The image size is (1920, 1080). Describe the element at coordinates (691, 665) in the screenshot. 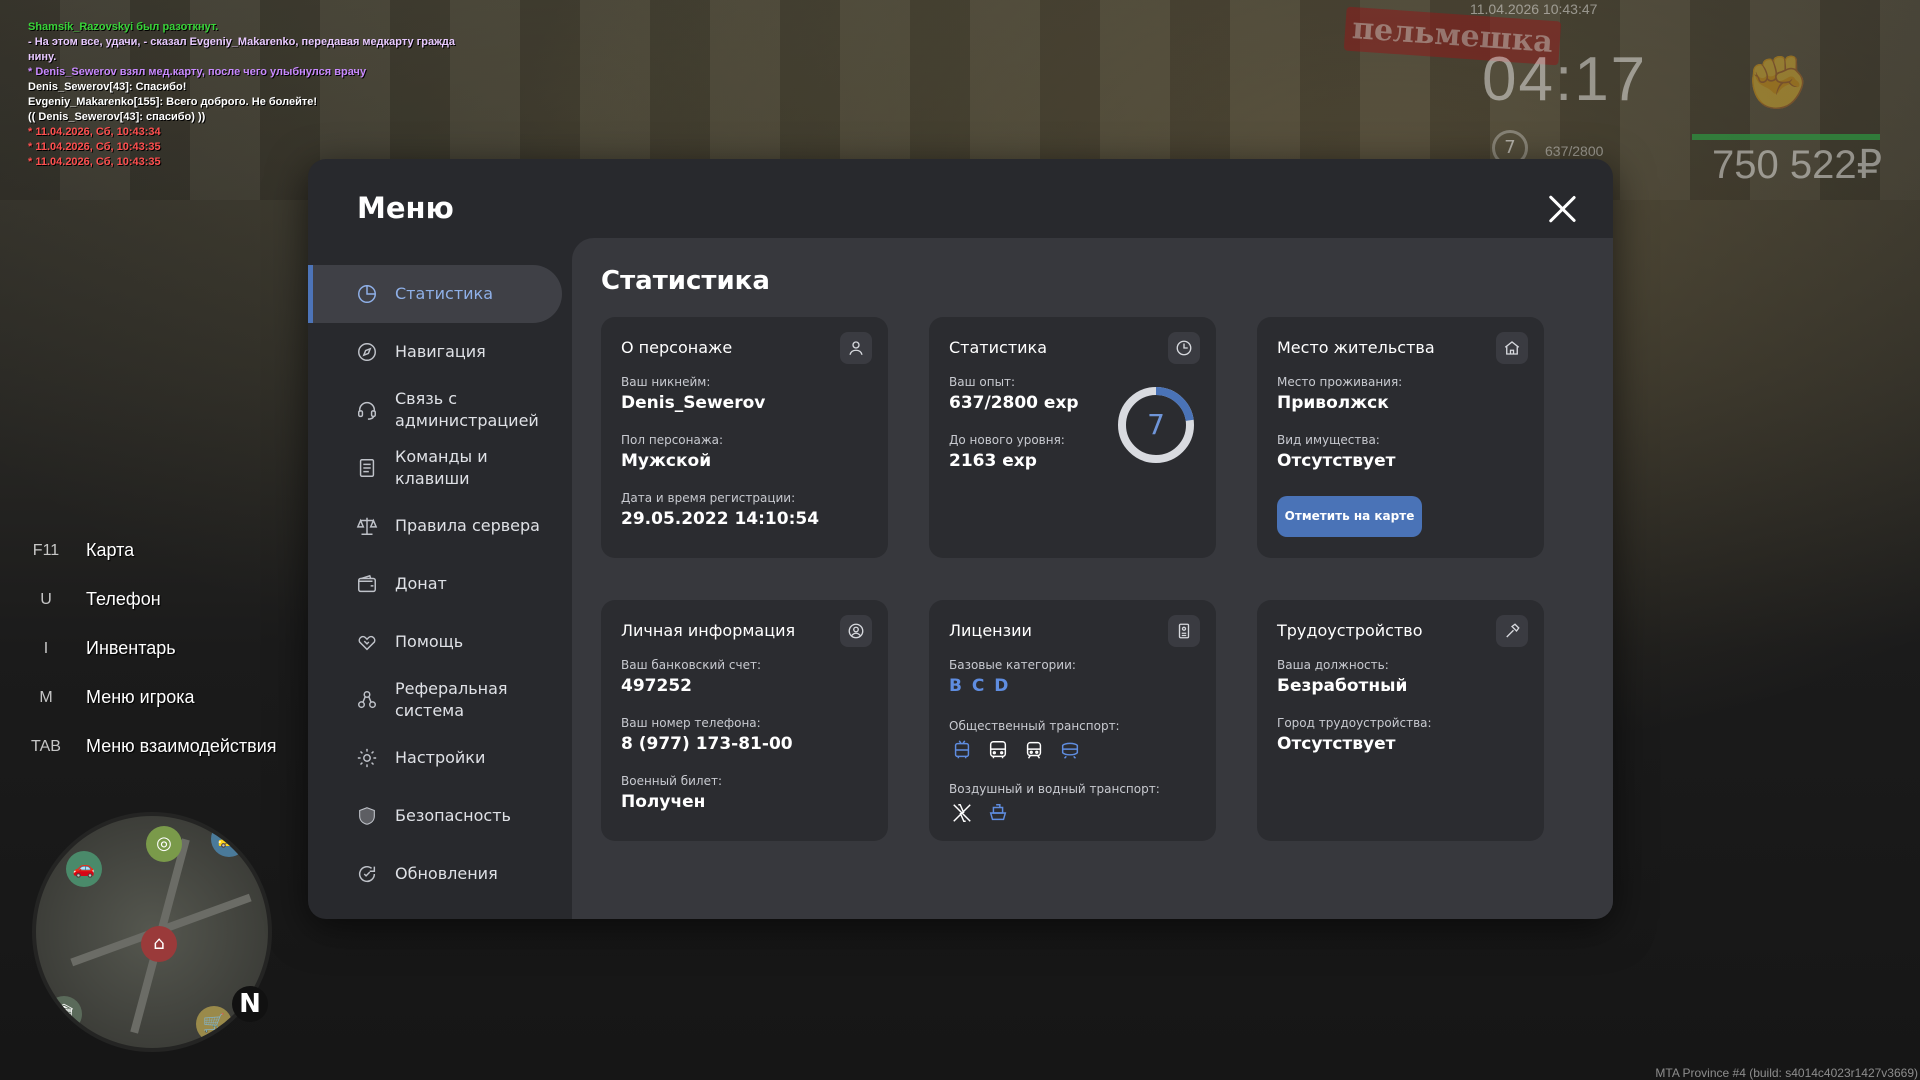

I see `bank-label: Ваш банковский счет:` at that location.